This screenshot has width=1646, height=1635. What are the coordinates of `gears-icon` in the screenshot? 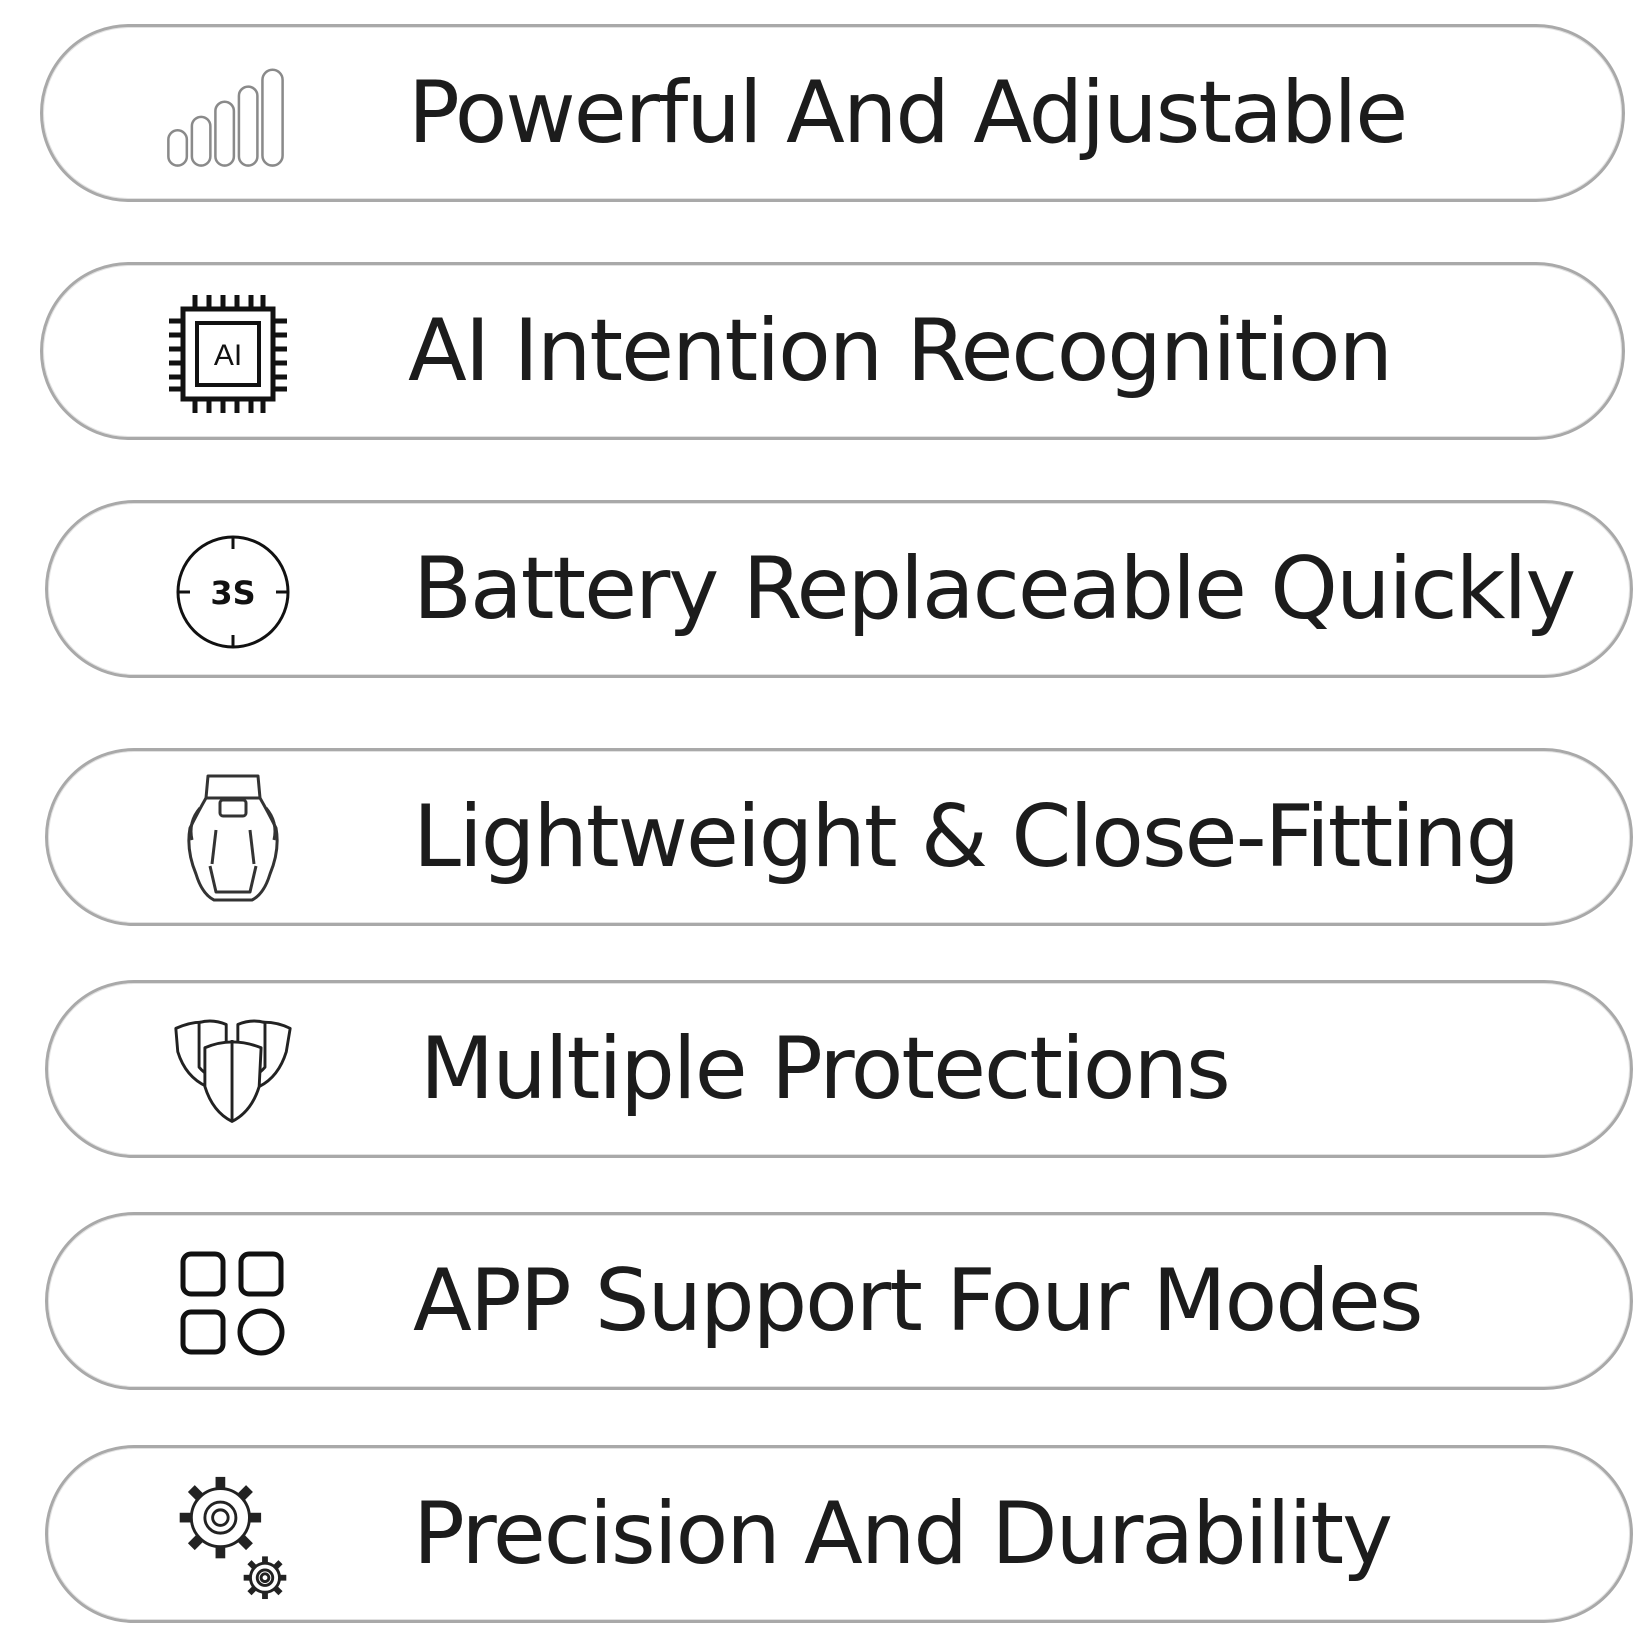 It's located at (233, 1537).